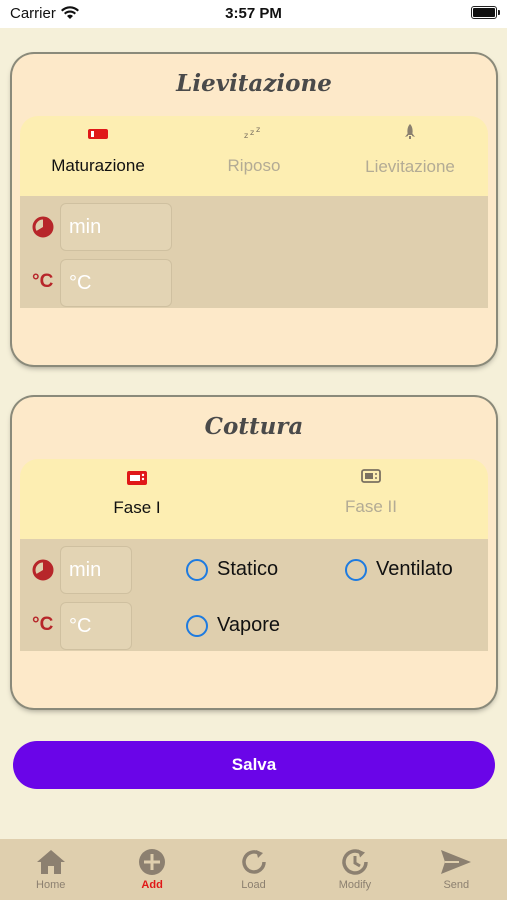  I want to click on bottom-tab-bar: Home Add Load Modify Send, so click(253, 869).